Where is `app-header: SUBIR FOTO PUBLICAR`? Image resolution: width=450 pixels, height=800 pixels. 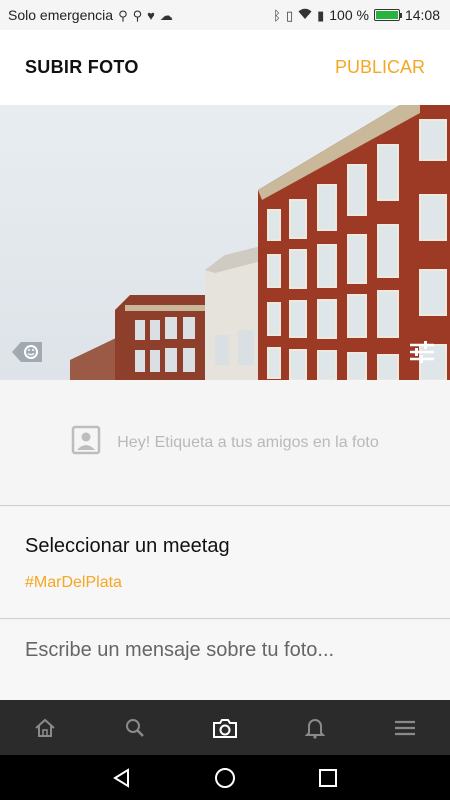 app-header: SUBIR FOTO PUBLICAR is located at coordinates (225, 67).